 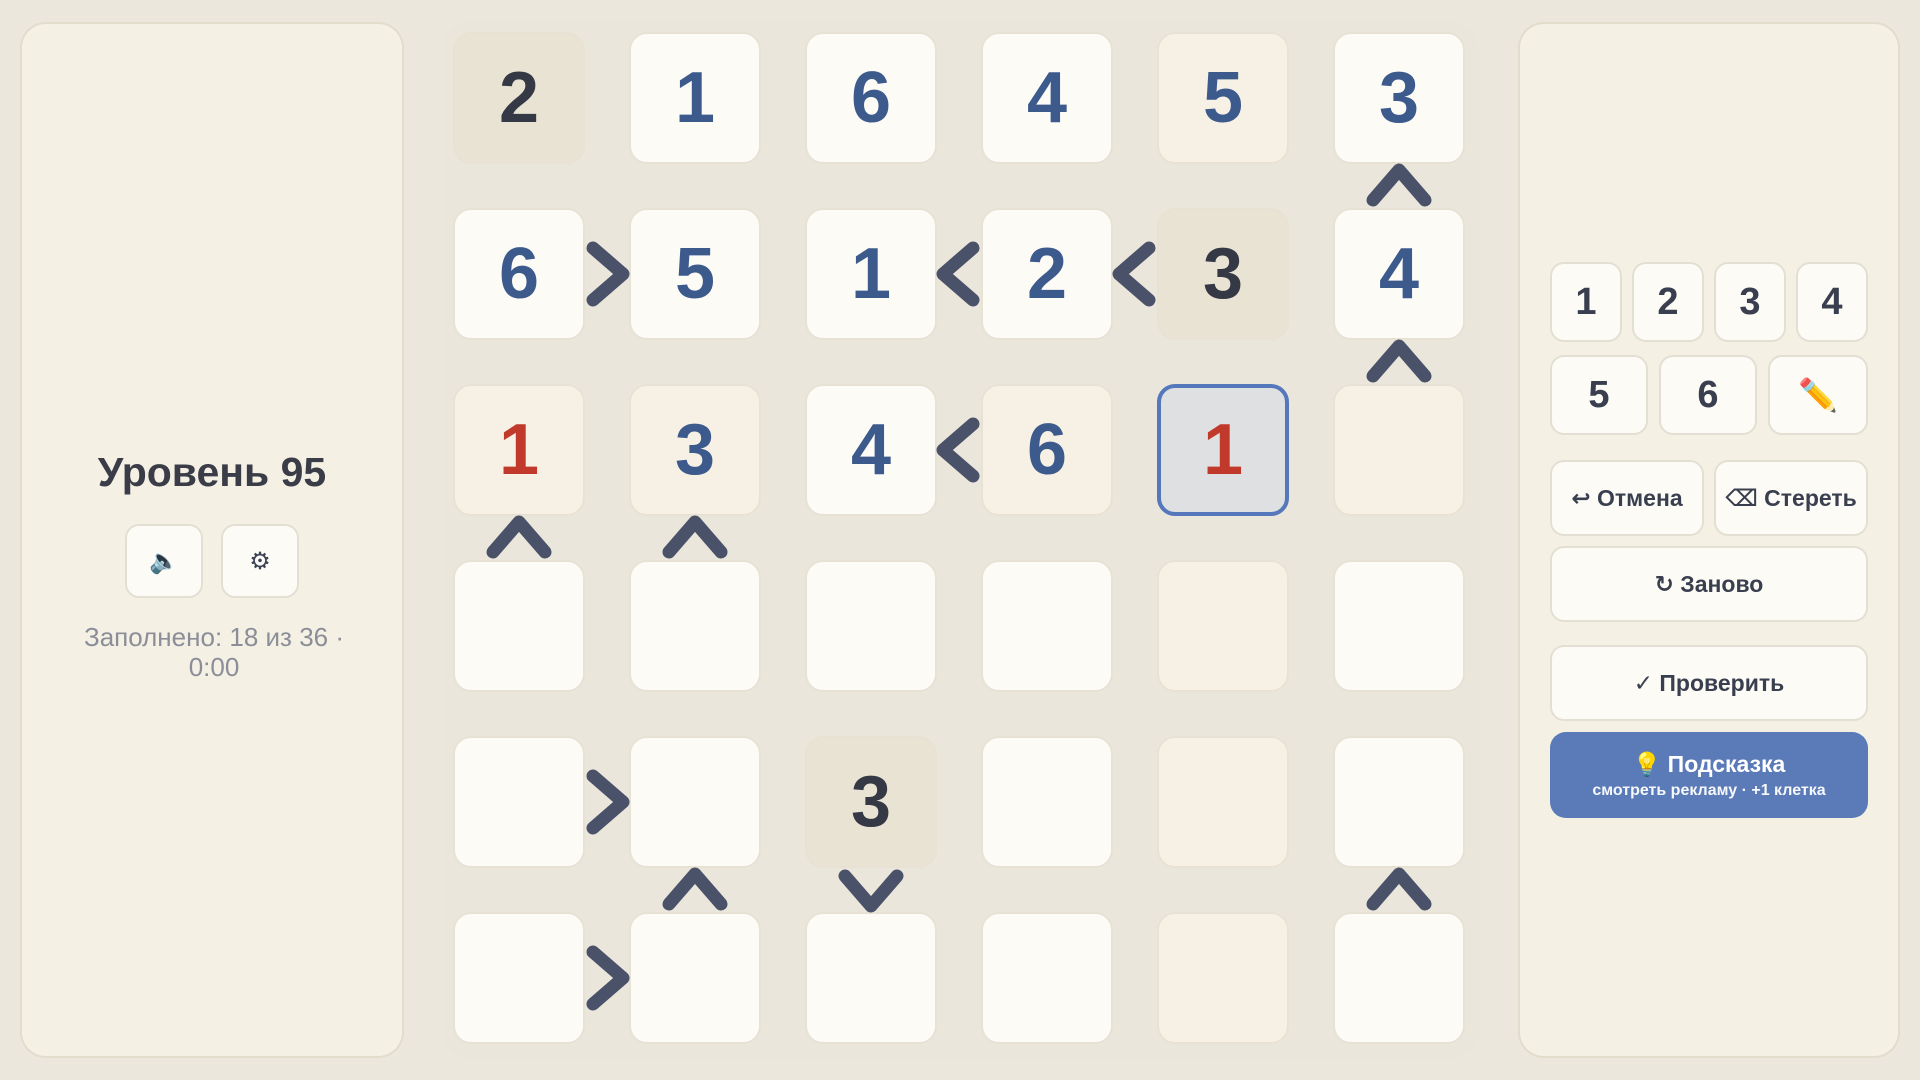 I want to click on grid-cell-r1-c5: 5, so click(x=1223, y=98).